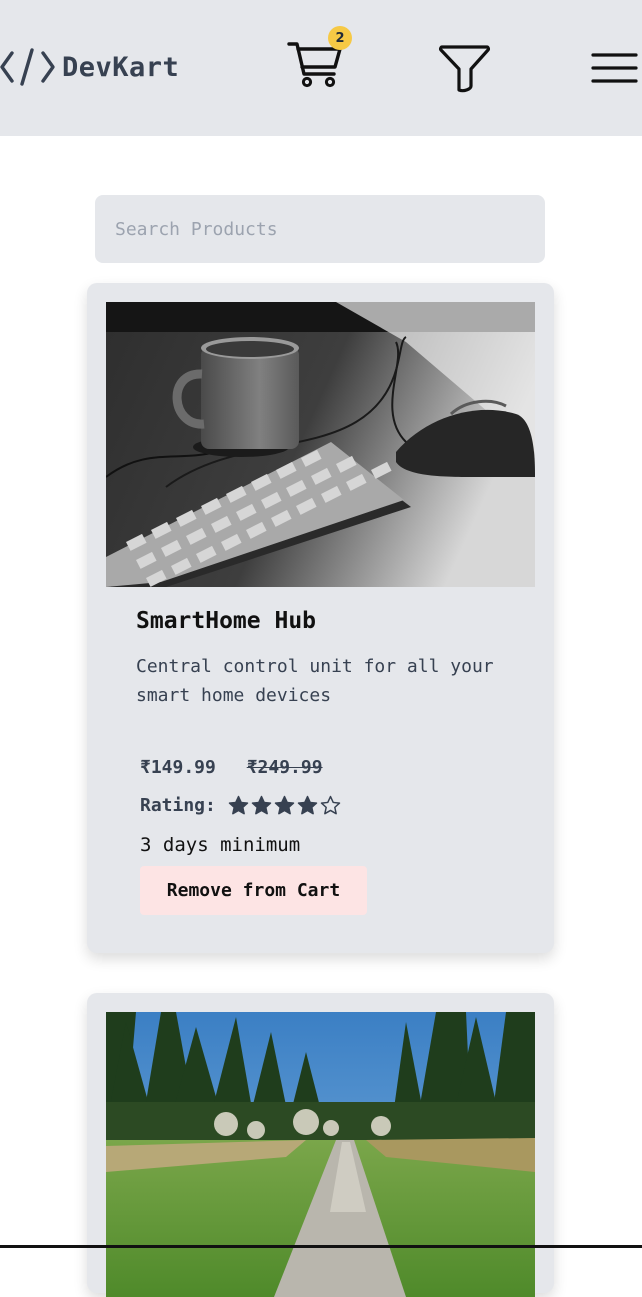  Describe the element at coordinates (178, 805) in the screenshot. I see `rating-label: Rating:` at that location.